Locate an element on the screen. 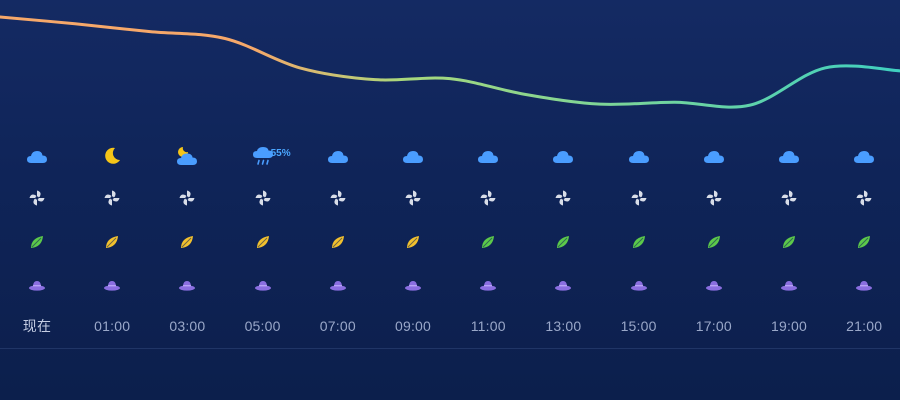  hour-label: 07:00 is located at coordinates (337, 326).